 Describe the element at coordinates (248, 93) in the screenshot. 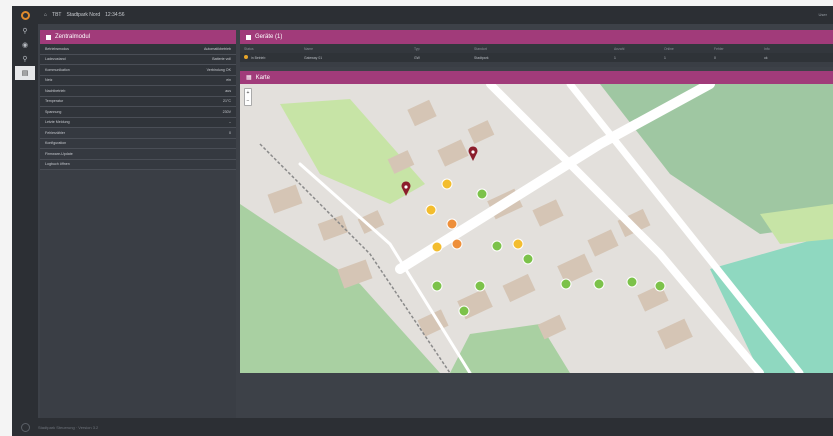

I see `zoom-in-button: +` at that location.